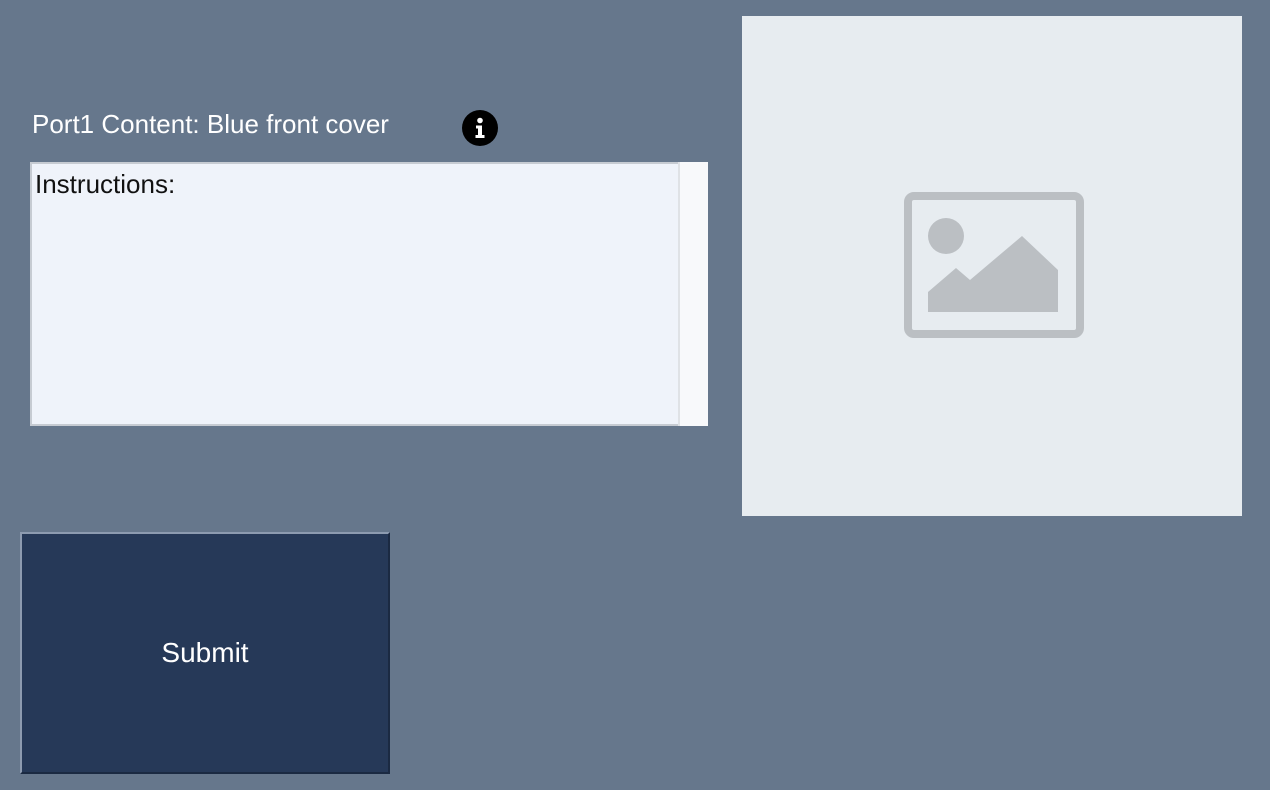 The image size is (1270, 790). I want to click on info-icon, so click(480, 128).